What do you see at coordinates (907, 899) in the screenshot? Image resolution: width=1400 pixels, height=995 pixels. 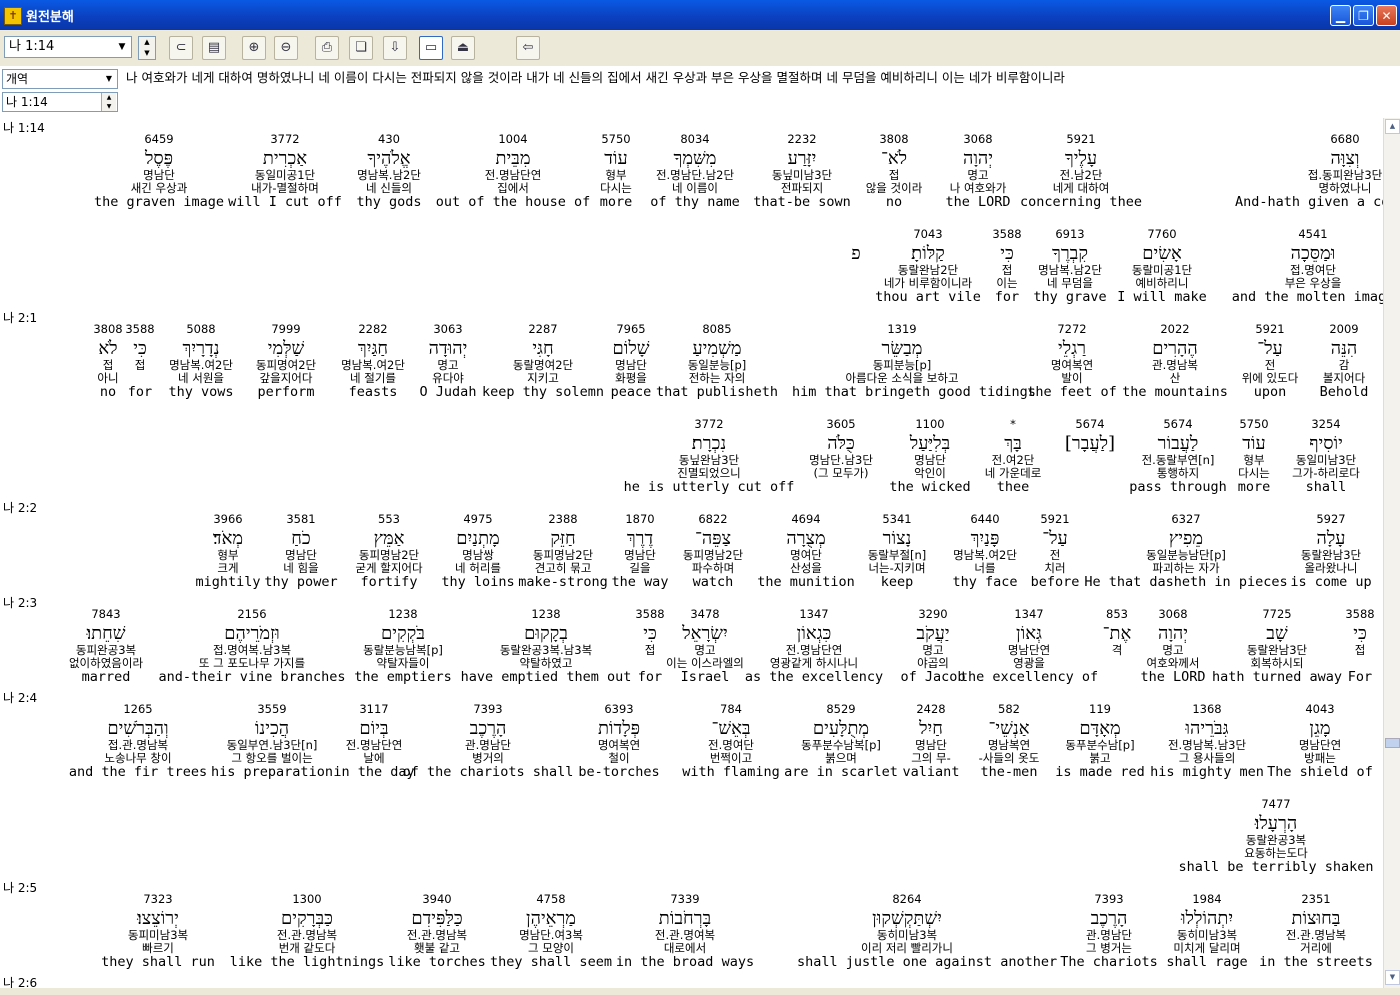 I see `strong-number: 8264` at bounding box center [907, 899].